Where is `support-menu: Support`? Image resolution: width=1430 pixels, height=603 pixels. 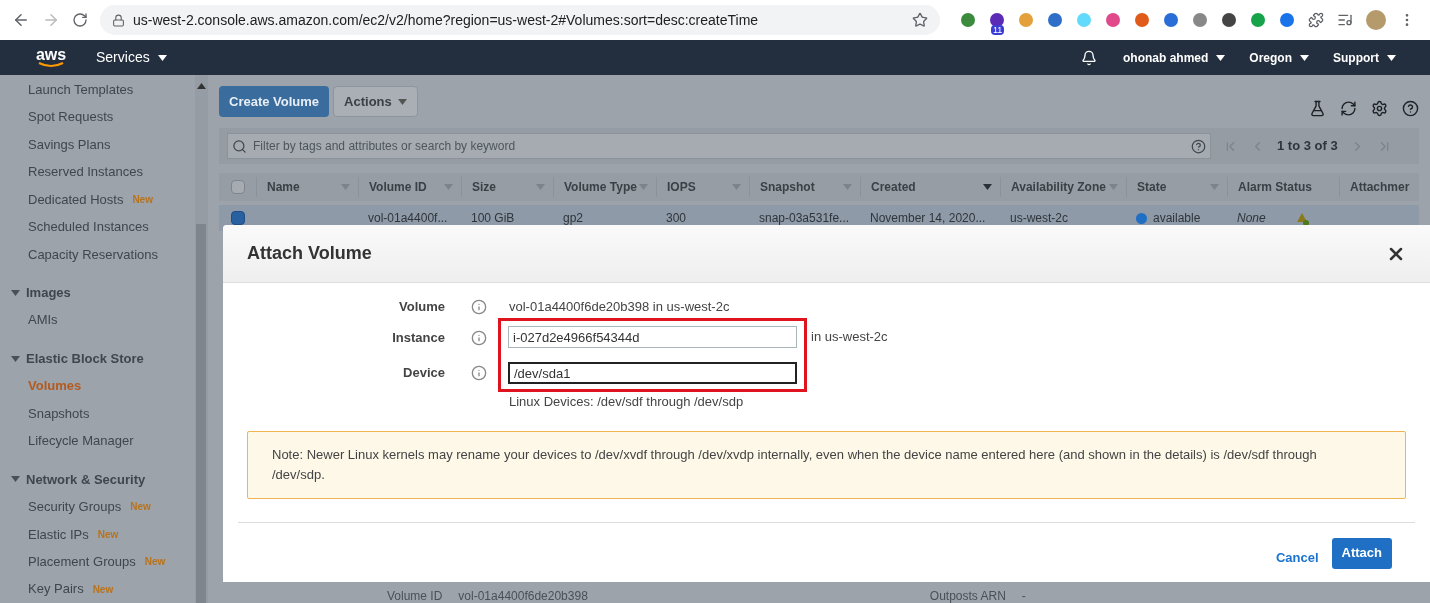
support-menu: Support is located at coordinates (1364, 57).